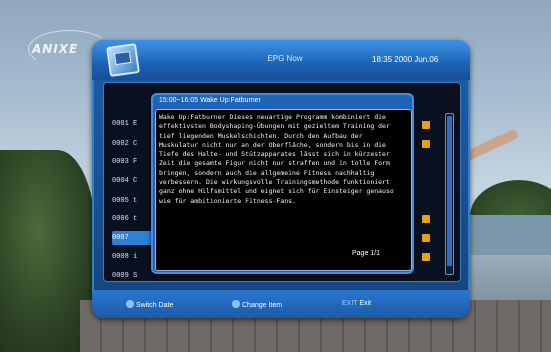 The width and height of the screenshot is (551, 352). I want to click on channel-label: 0006 t, so click(125, 219).